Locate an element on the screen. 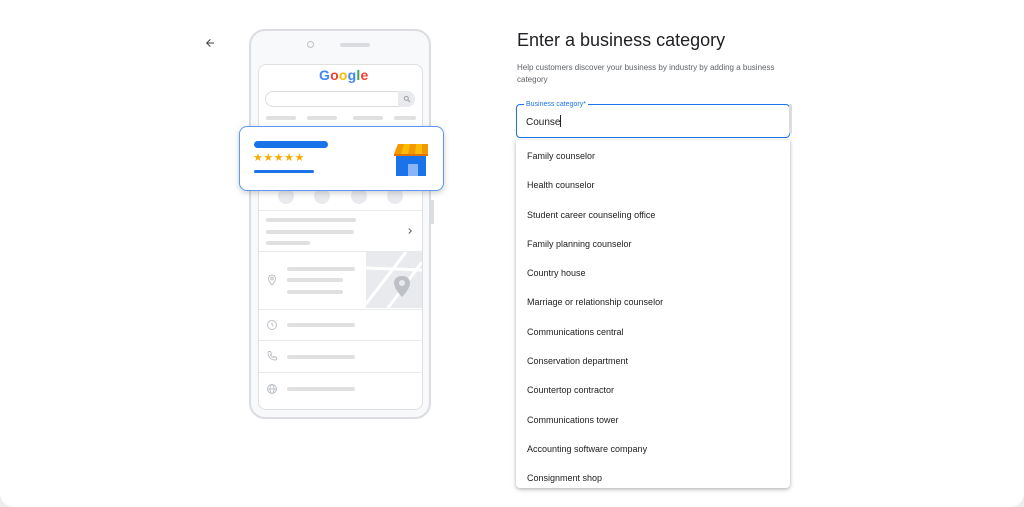  phone-speaker is located at coordinates (355, 45).